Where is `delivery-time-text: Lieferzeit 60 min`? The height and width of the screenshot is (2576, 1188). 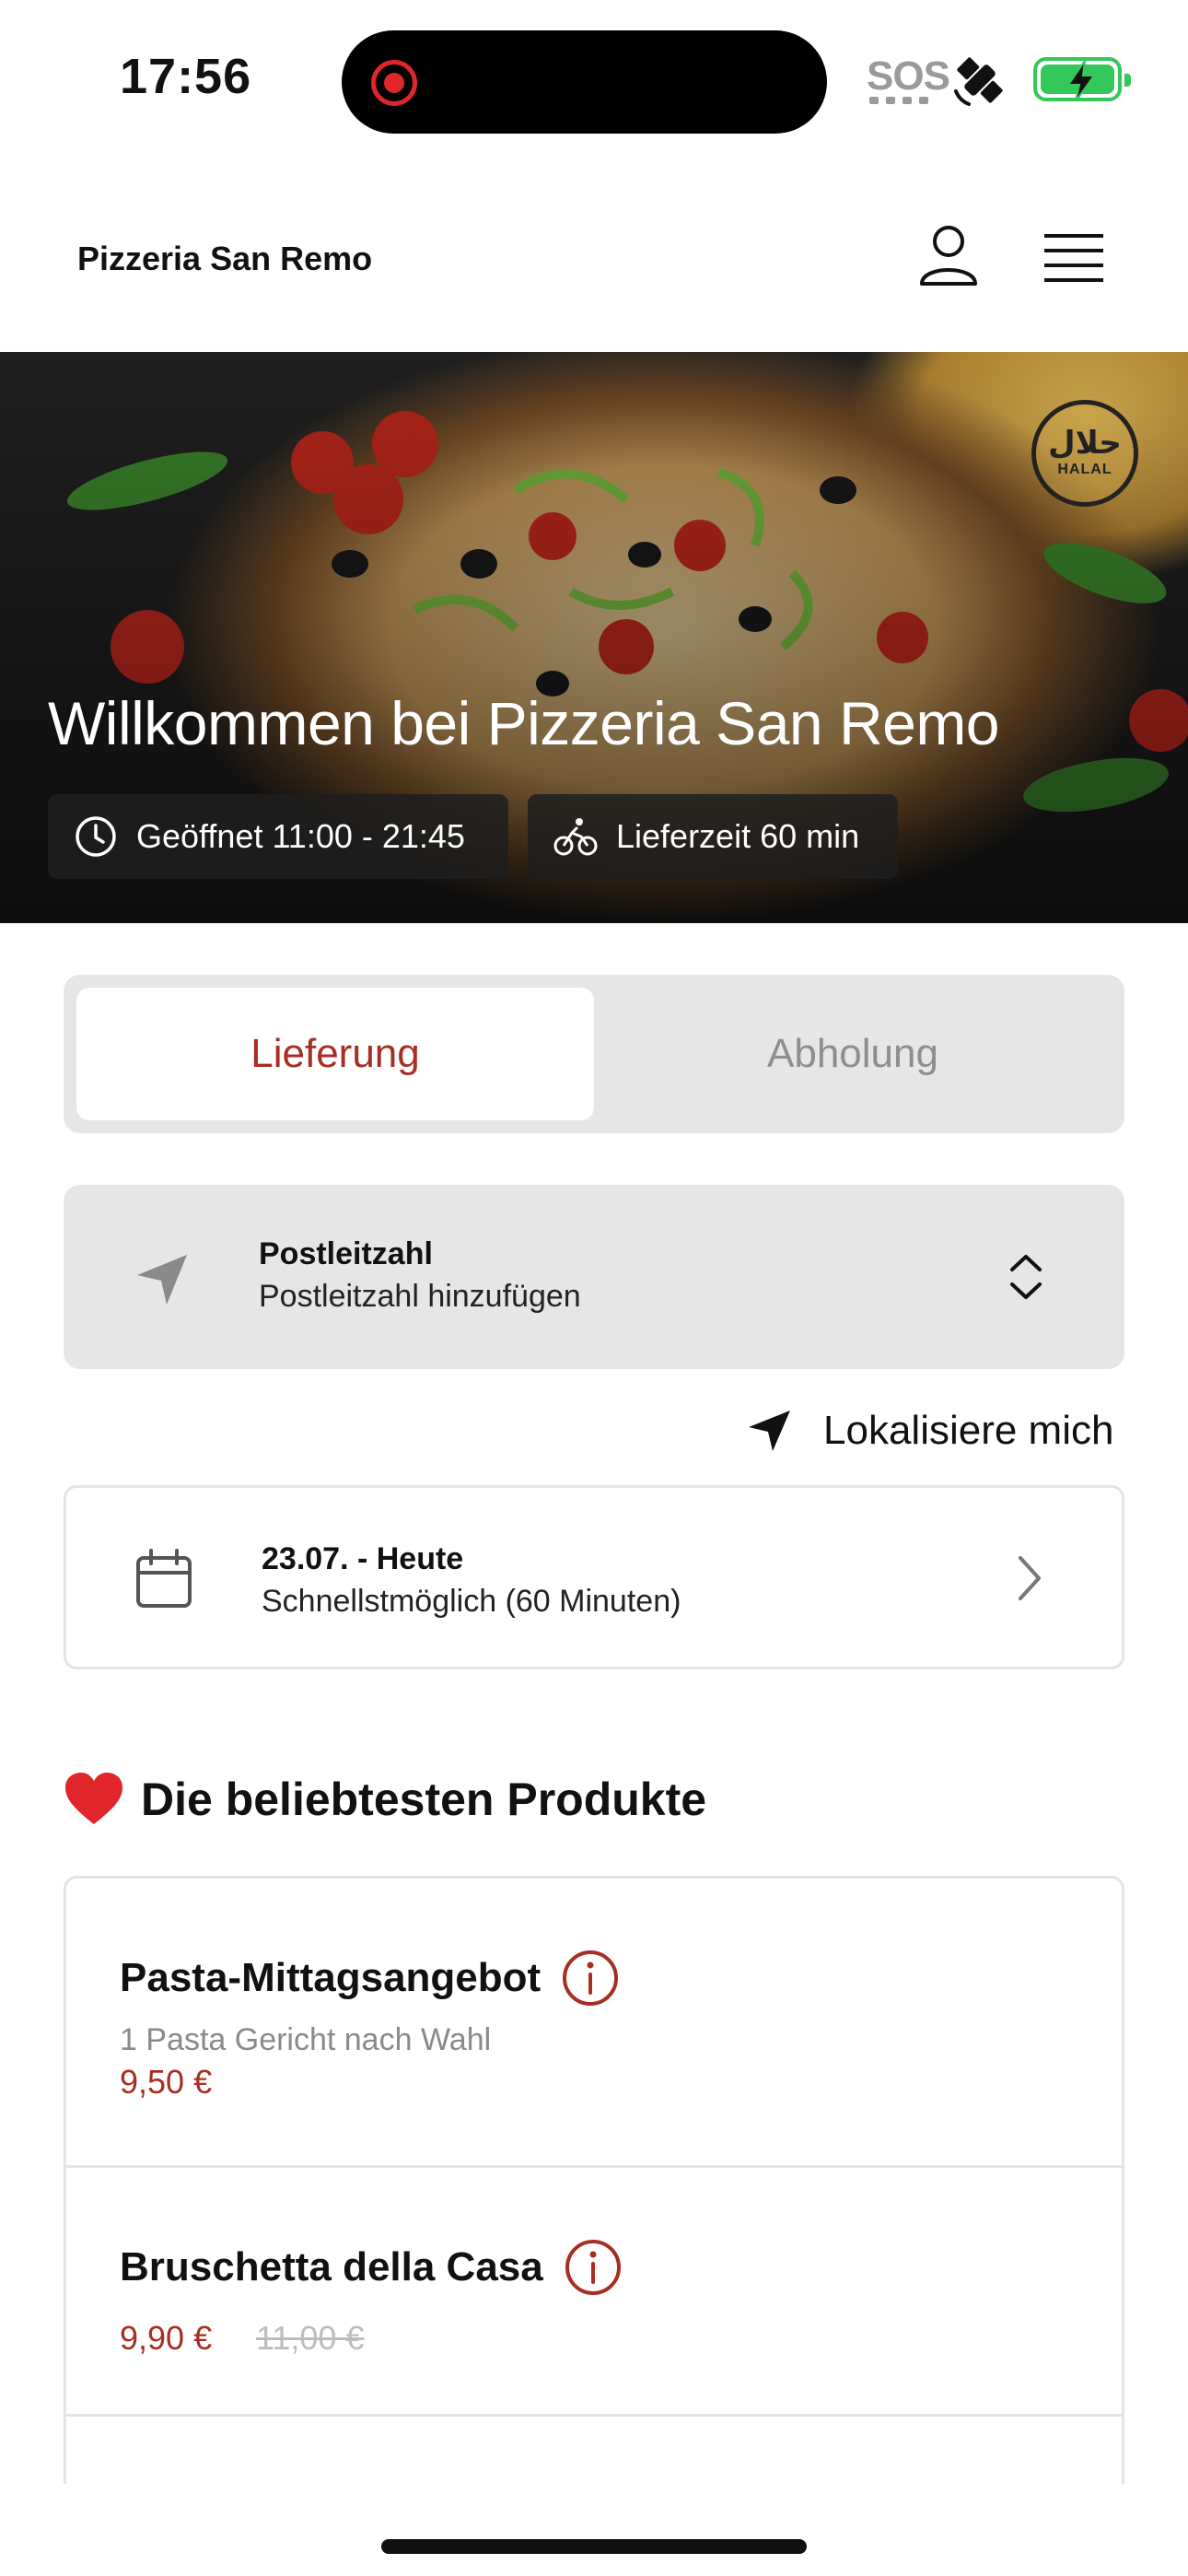 delivery-time-text: Lieferzeit 60 min is located at coordinates (738, 836).